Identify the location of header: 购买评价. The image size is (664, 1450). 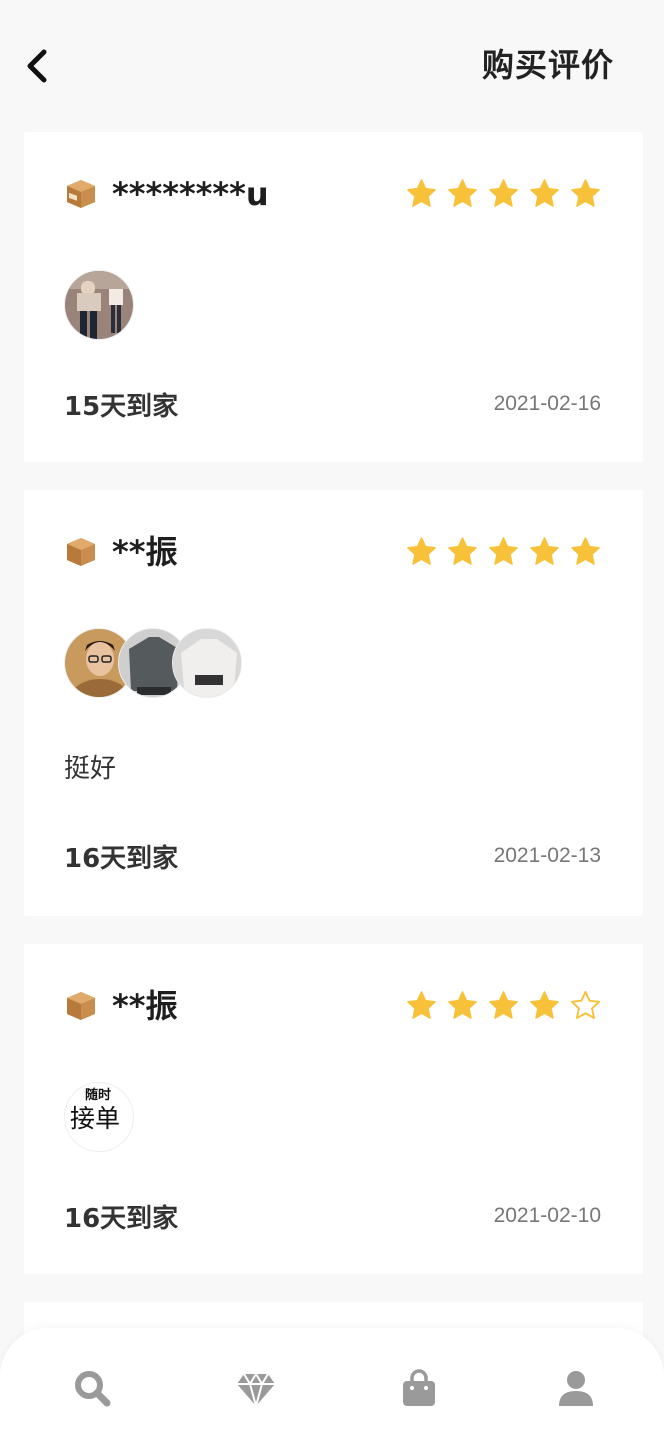
(332, 65).